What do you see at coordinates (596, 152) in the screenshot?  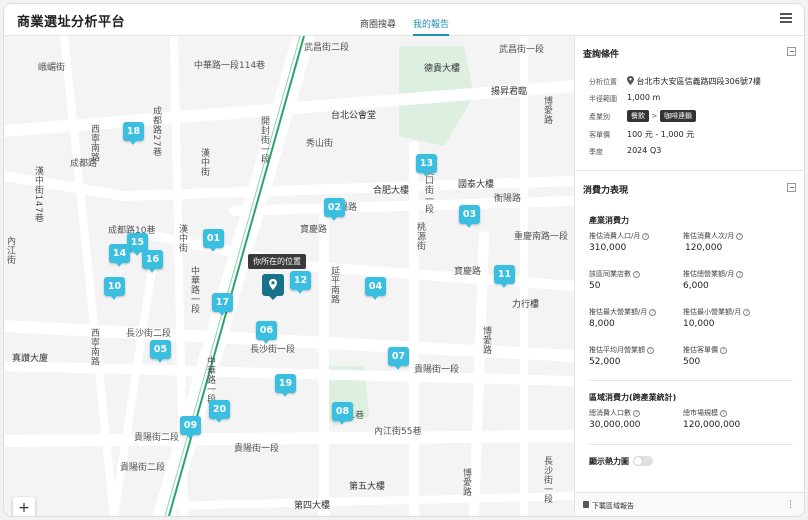 I see `season-label: 季度` at bounding box center [596, 152].